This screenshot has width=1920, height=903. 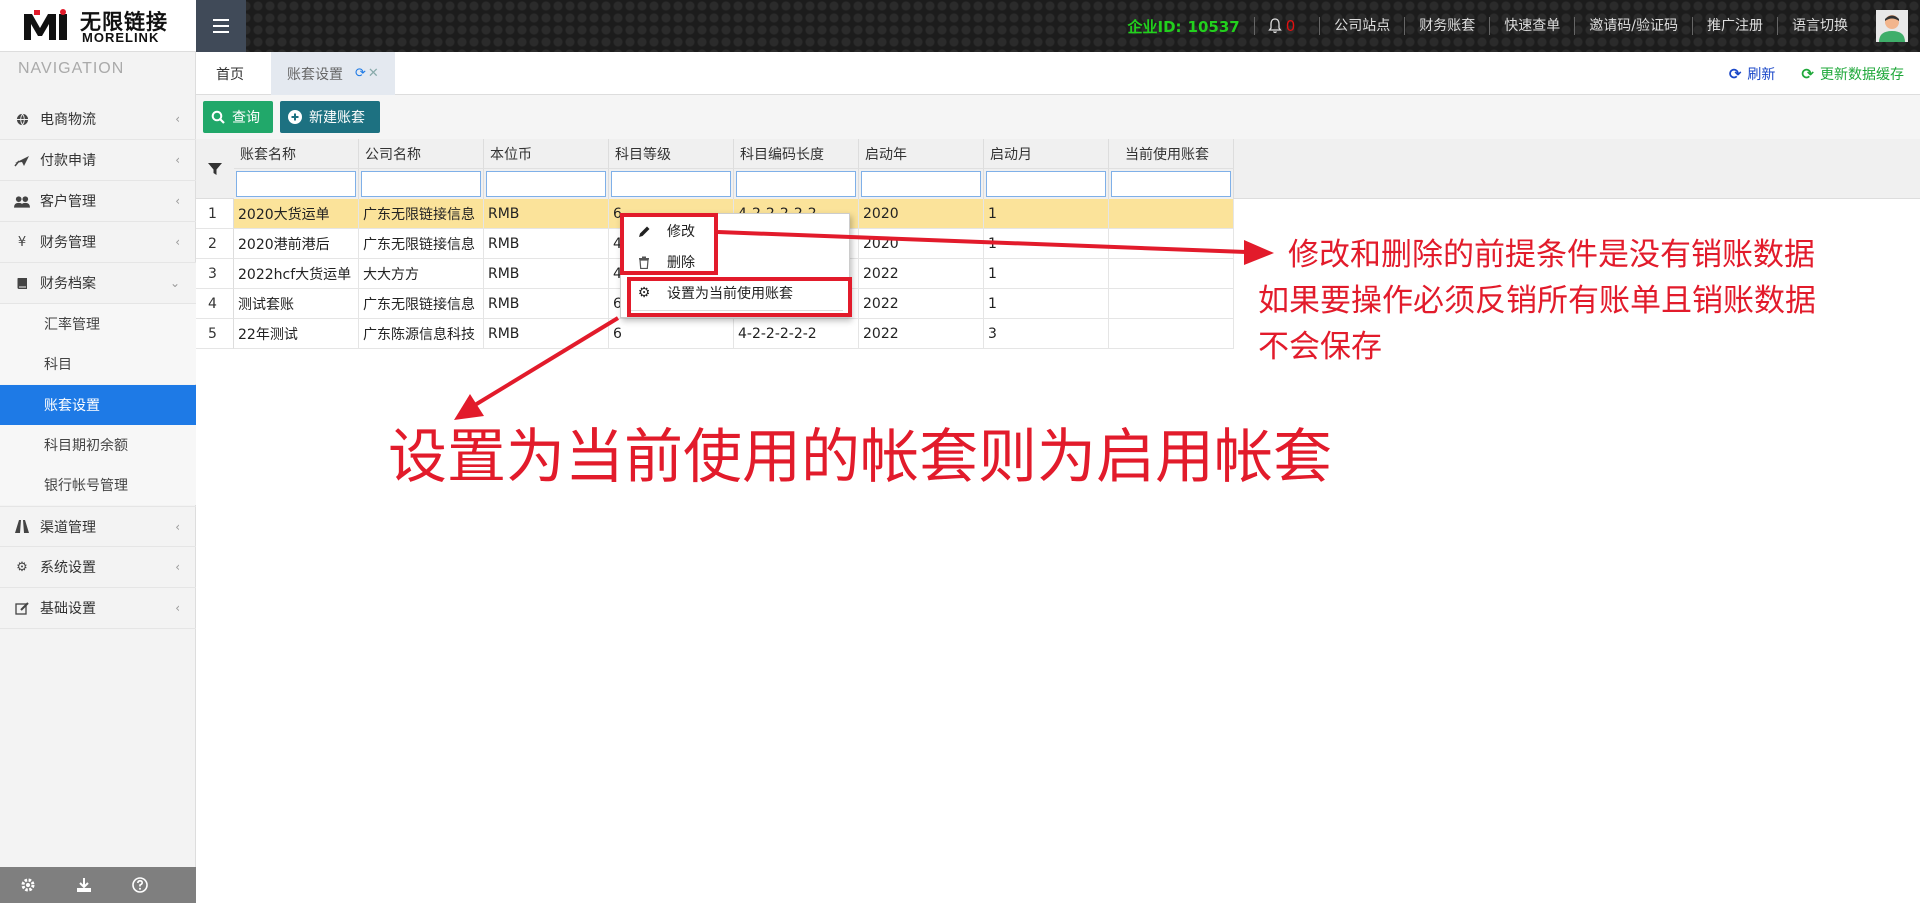 I want to click on column-header-company-name: 公司名称, so click(x=421, y=154).